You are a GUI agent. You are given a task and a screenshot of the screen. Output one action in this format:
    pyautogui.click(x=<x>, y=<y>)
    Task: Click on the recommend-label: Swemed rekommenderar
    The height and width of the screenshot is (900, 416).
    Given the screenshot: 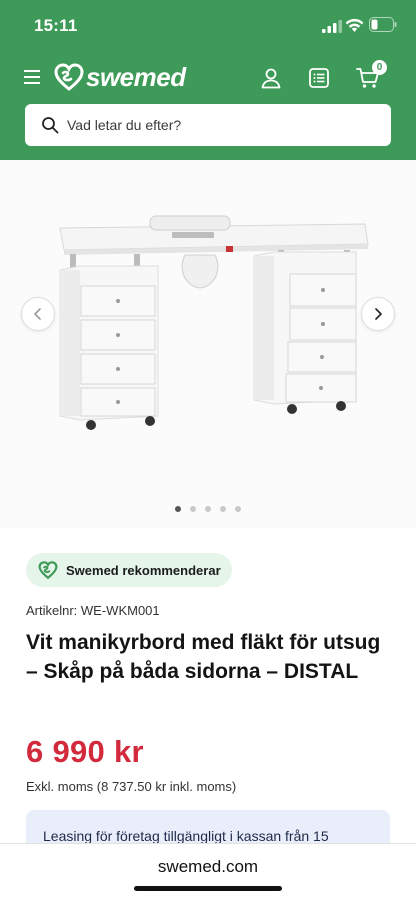 What is the action you would take?
    pyautogui.click(x=143, y=570)
    